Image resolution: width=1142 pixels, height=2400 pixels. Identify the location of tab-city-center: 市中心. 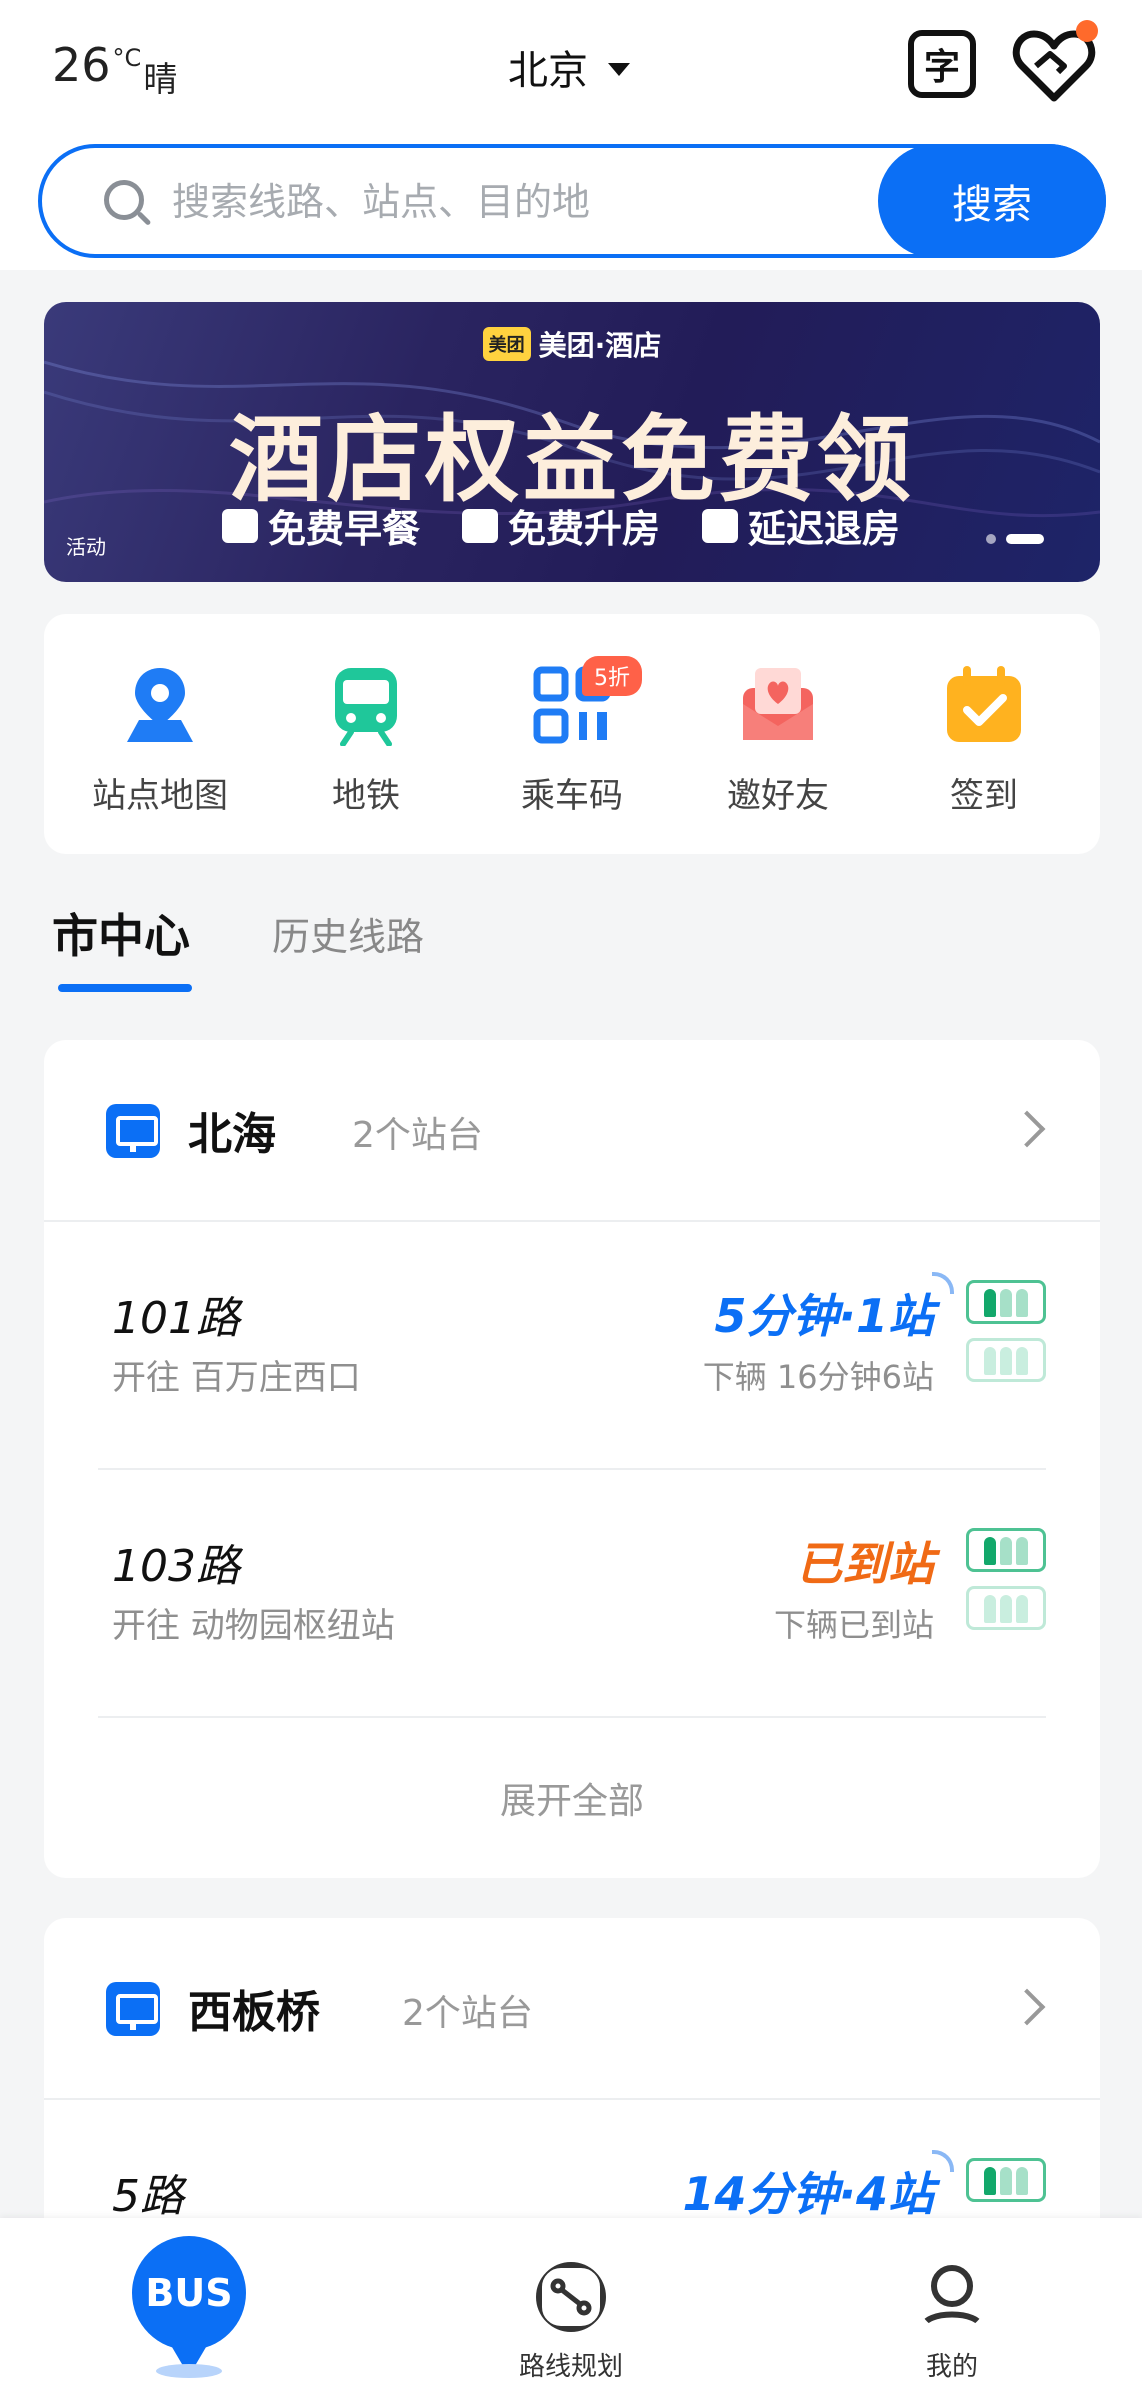
(121, 933).